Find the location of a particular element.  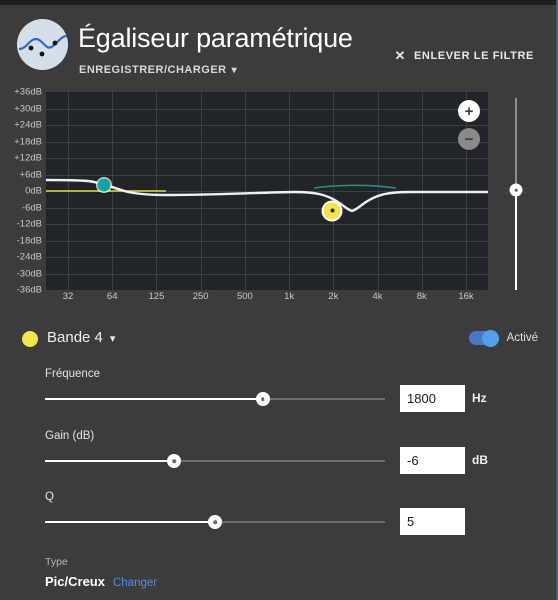

y-axis-tick: +24dB is located at coordinates (28, 125).